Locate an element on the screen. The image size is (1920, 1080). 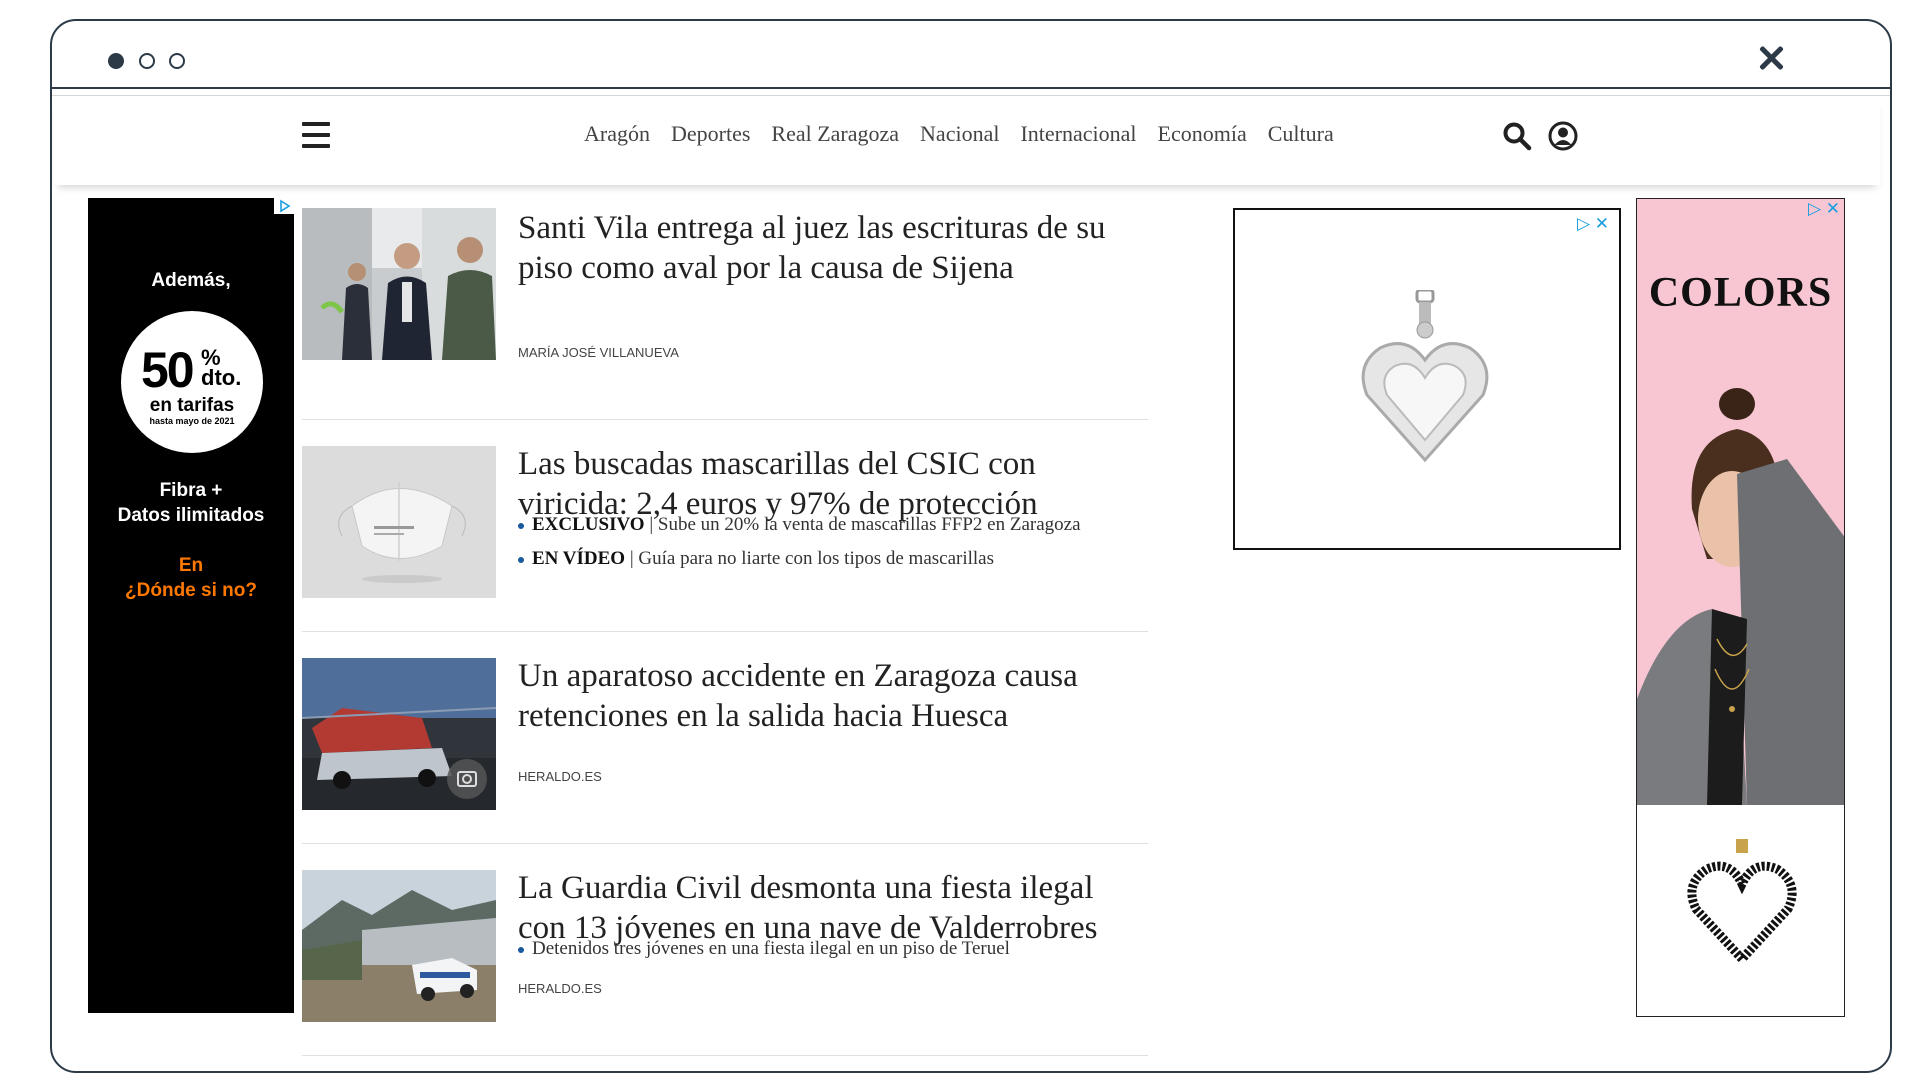
menu-item-real-zaragoza: Real Zaragoza is located at coordinates (835, 134).